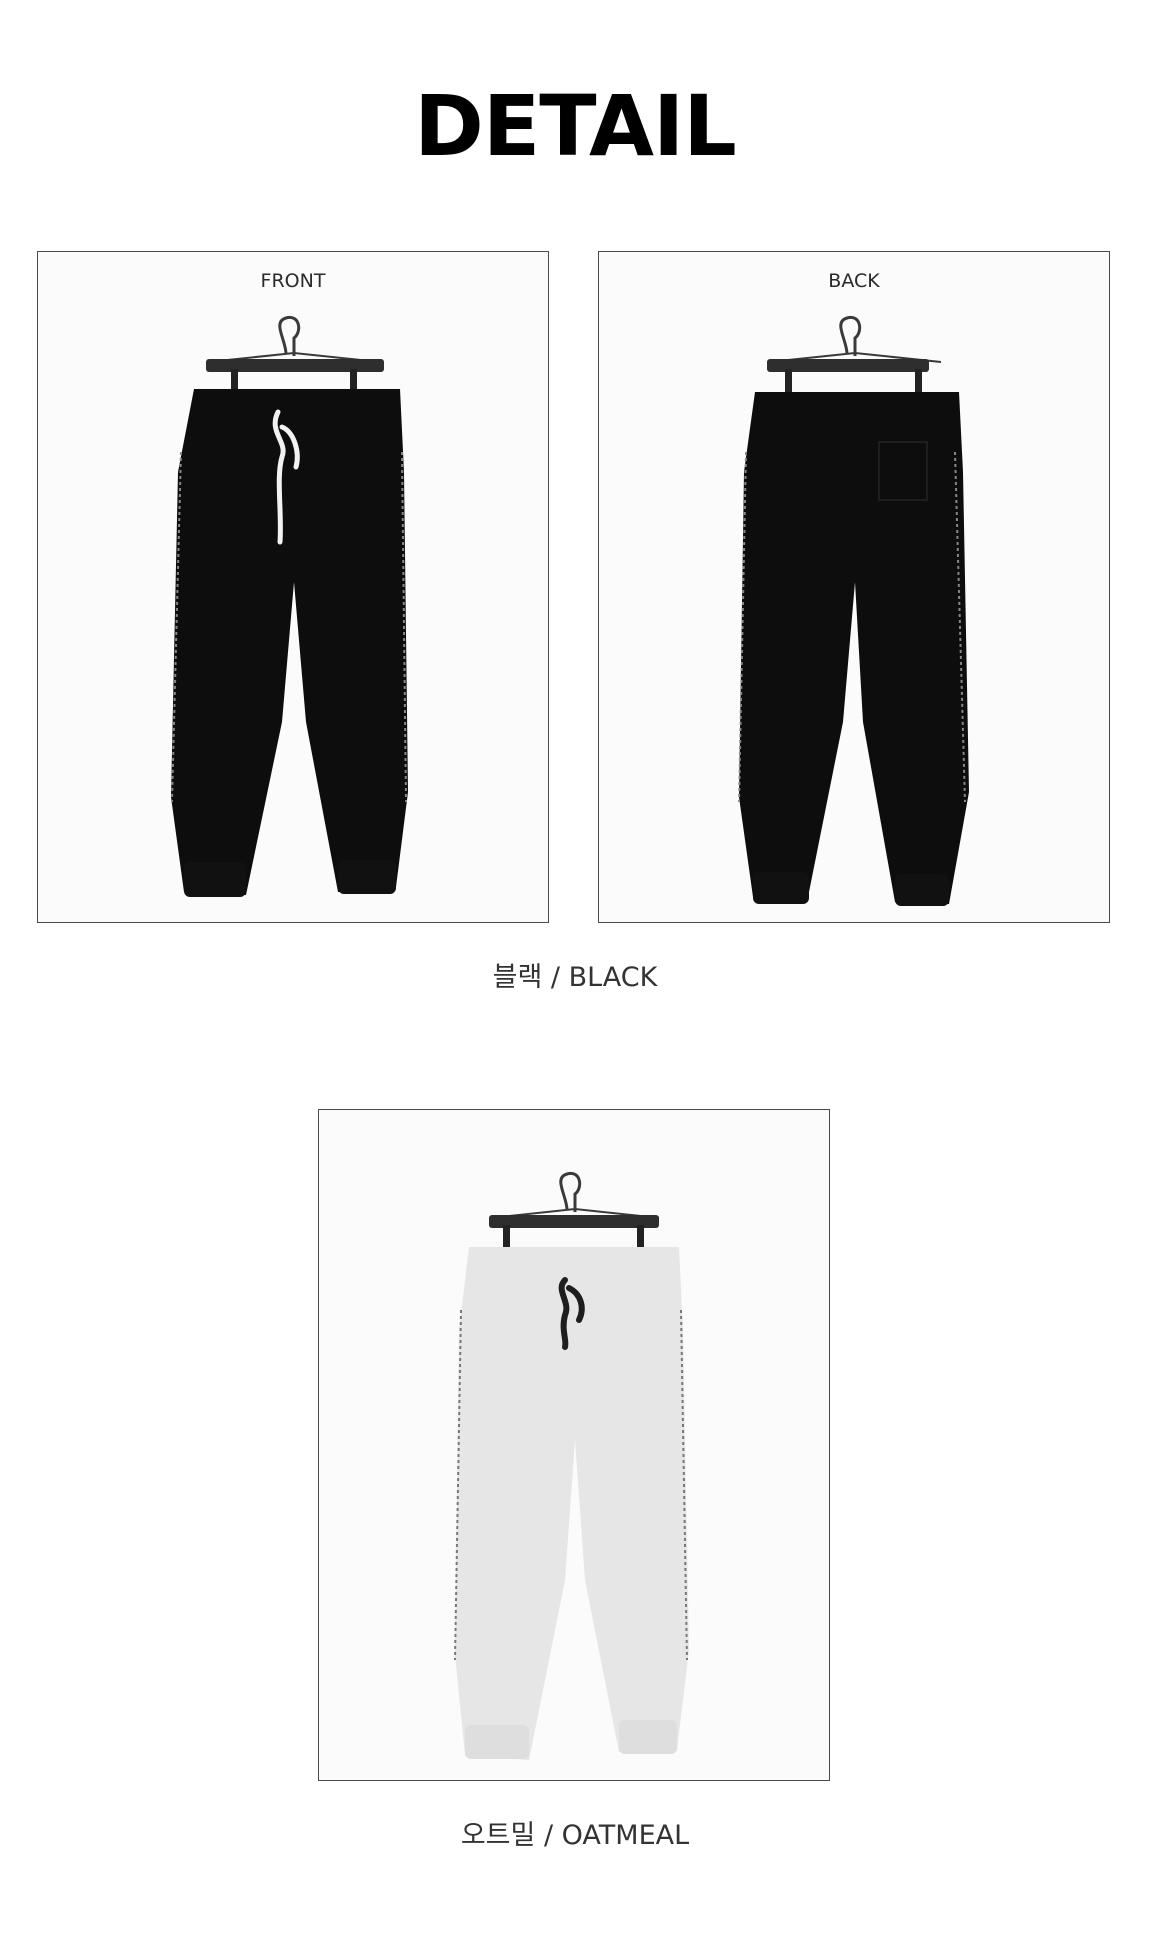  Describe the element at coordinates (289, 606) in the screenshot. I see `black-front-pants-image` at that location.